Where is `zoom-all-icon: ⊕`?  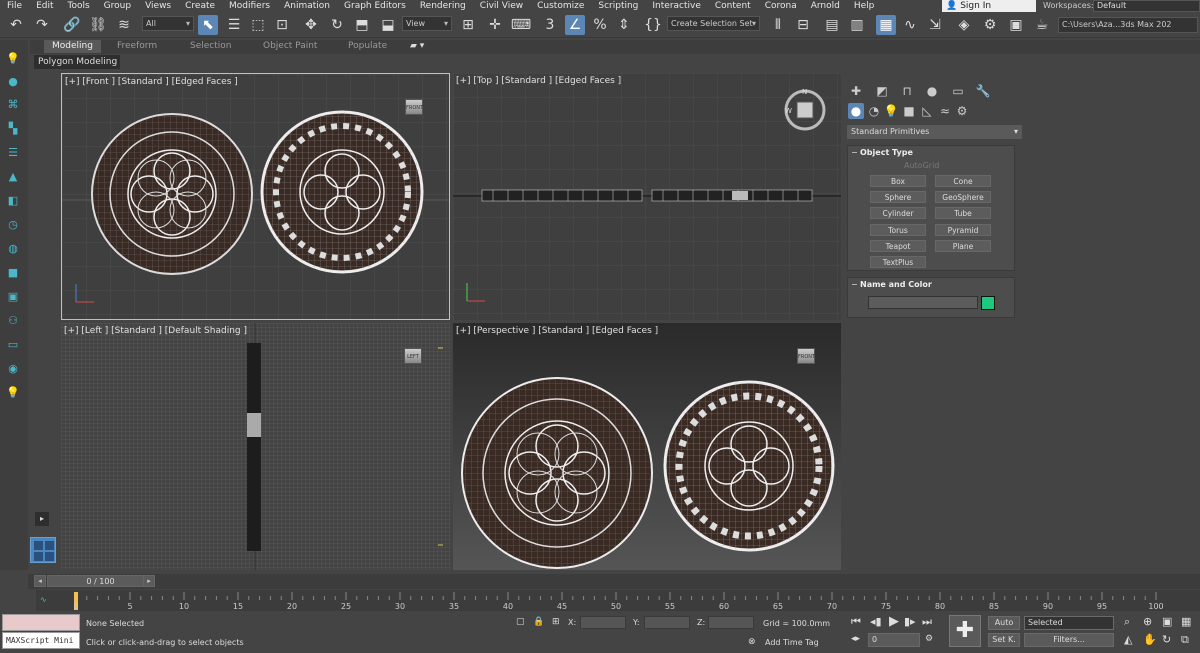
zoom-all-icon: ⊕ is located at coordinates (1147, 621).